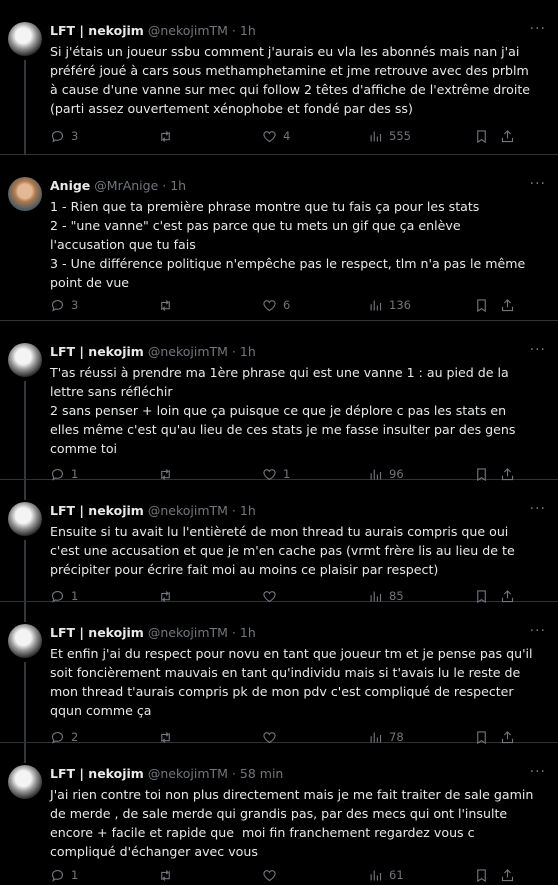 Image resolution: width=558 pixels, height=885 pixels. Describe the element at coordinates (400, 136) in the screenshot. I see `views-count: 555` at that location.